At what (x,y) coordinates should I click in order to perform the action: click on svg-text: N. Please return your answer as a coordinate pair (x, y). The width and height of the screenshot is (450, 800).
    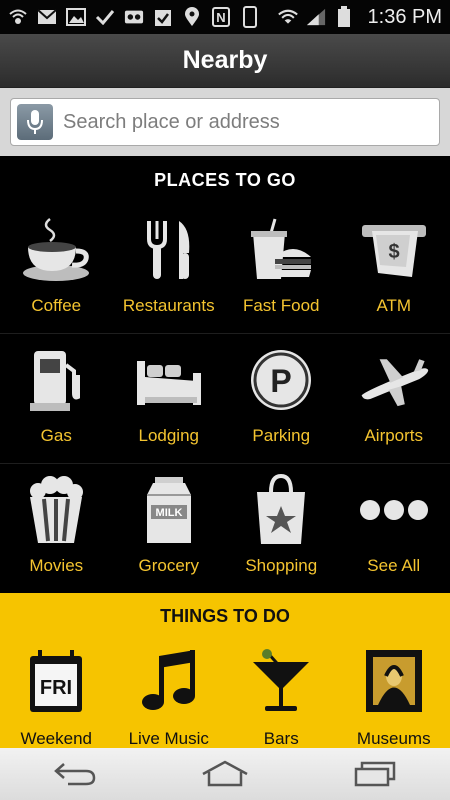
    Looking at the image, I should click on (220, 17).